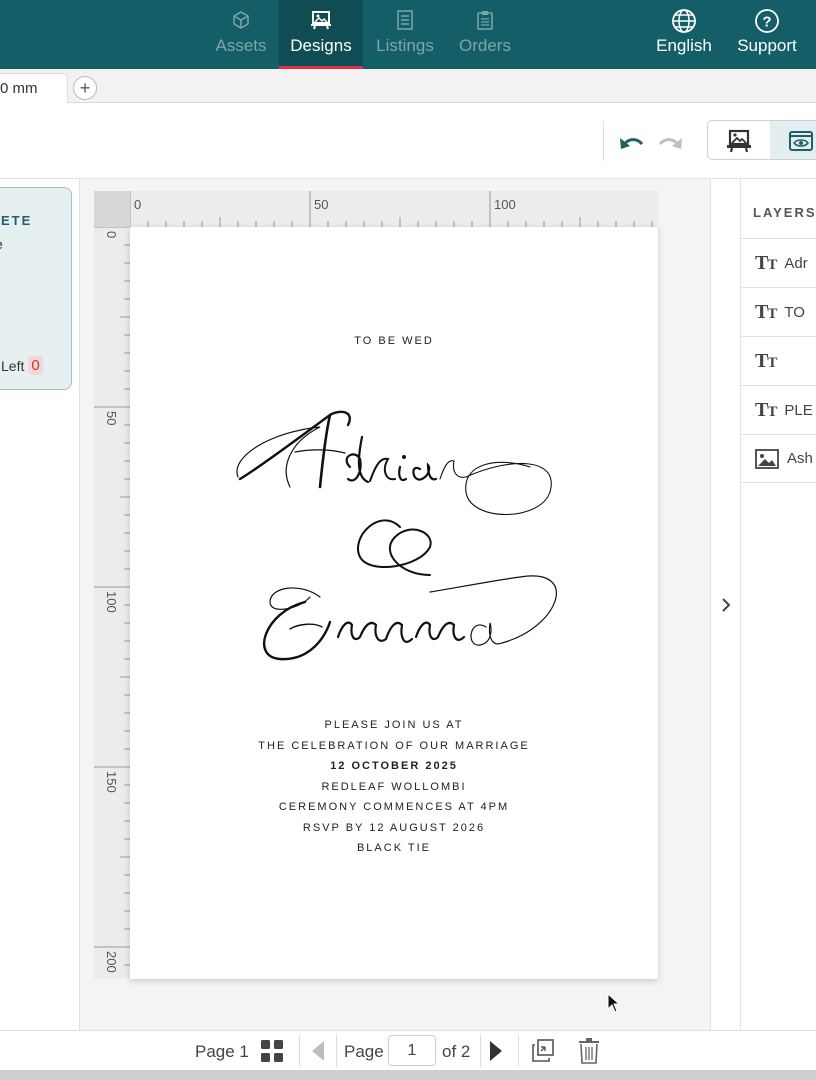  I want to click on nav-tab-label: Assets, so click(241, 45).